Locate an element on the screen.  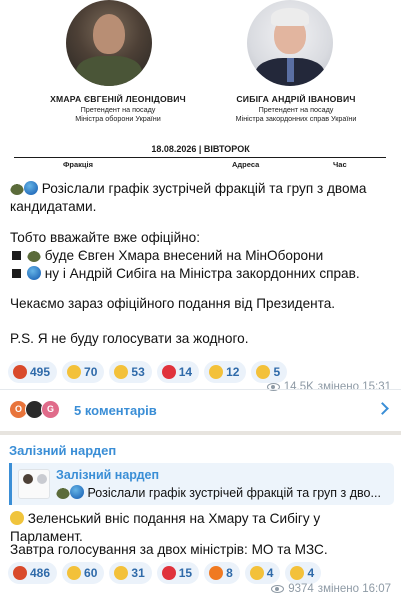
reactions-bar: 486 60 31 15 8 4 4 is located at coordinates (165, 573).